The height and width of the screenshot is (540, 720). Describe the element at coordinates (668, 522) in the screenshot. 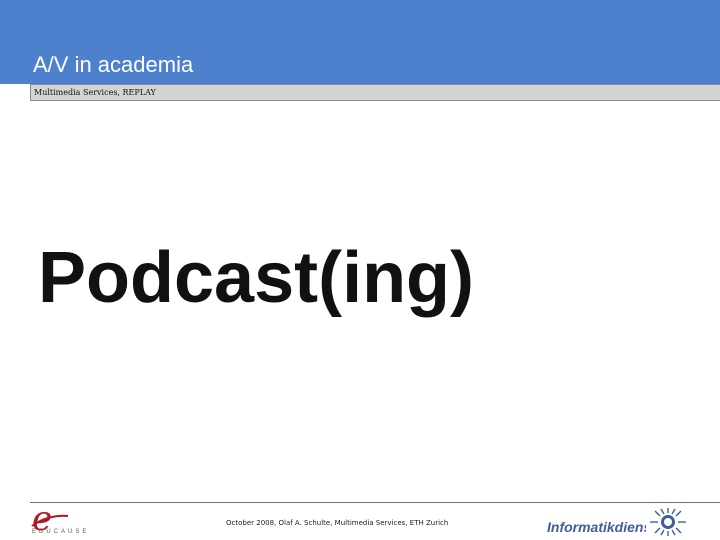

I see `eth-sun-logo-icon` at that location.